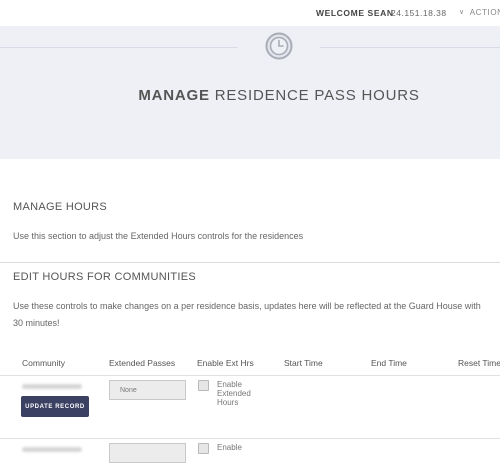 This screenshot has height=463, width=500. I want to click on enable-extended-hours-label: Enable Extended Hours, so click(234, 393).